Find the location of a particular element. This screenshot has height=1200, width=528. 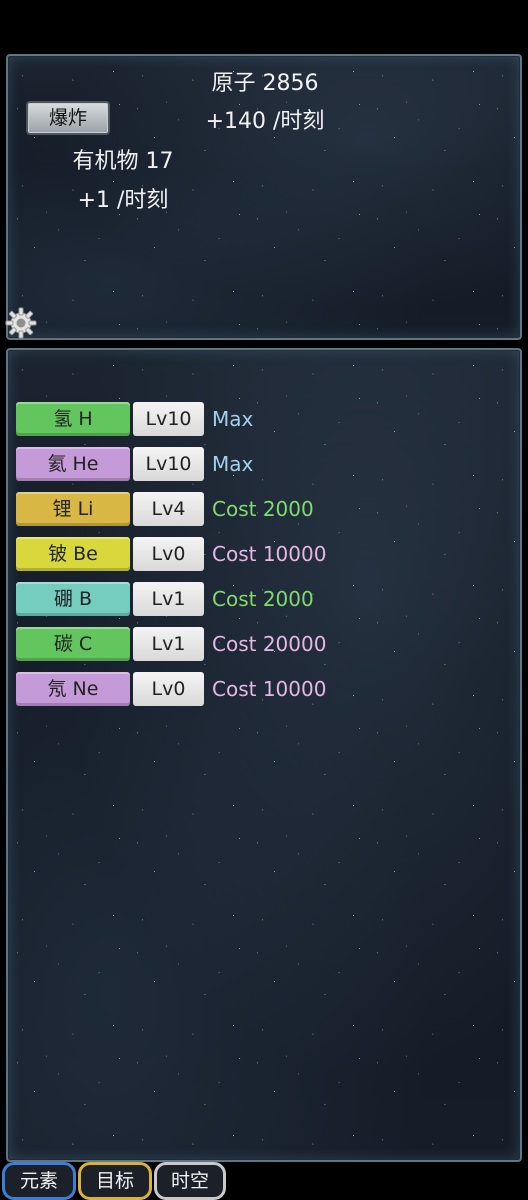

element-status-b: Cost 2000 is located at coordinates (263, 599).